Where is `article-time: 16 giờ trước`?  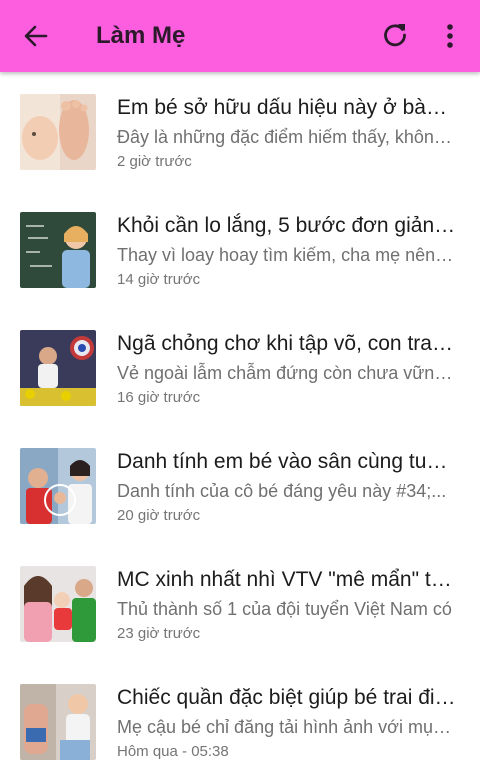
article-time: 16 giờ trước is located at coordinates (159, 397).